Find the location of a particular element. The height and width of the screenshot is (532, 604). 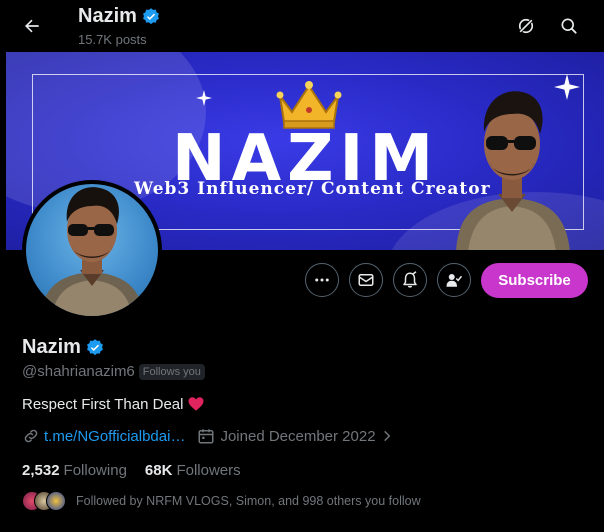

follower-avatar is located at coordinates (56, 501).